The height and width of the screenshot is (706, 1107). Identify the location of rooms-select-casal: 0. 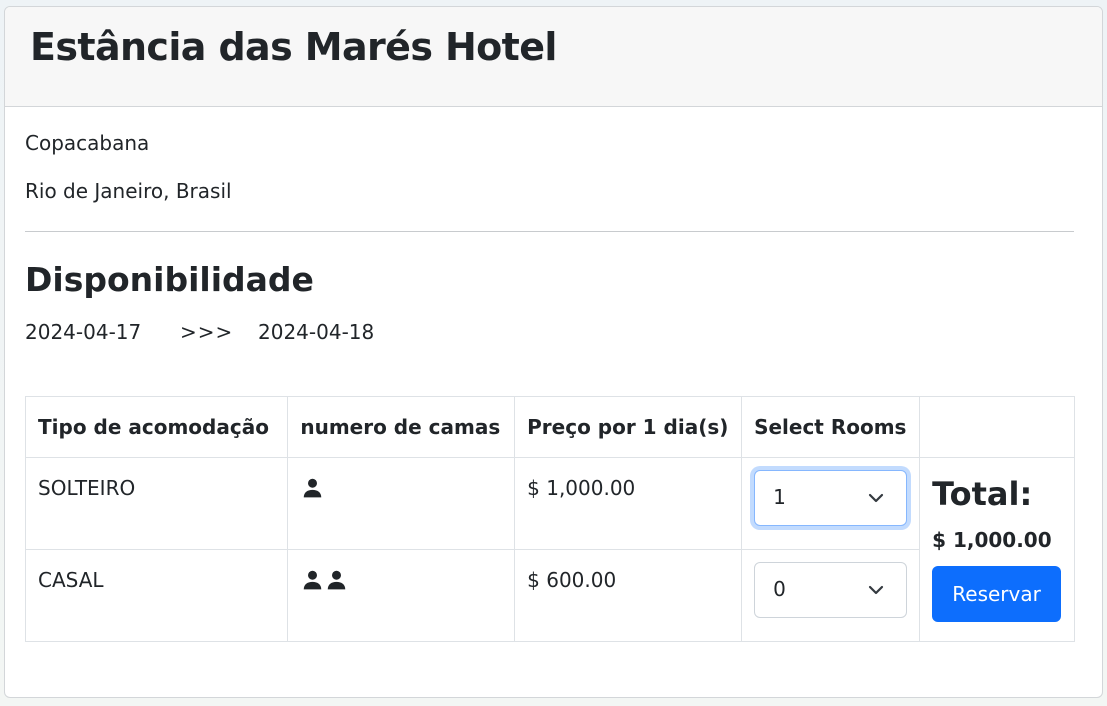
(831, 590).